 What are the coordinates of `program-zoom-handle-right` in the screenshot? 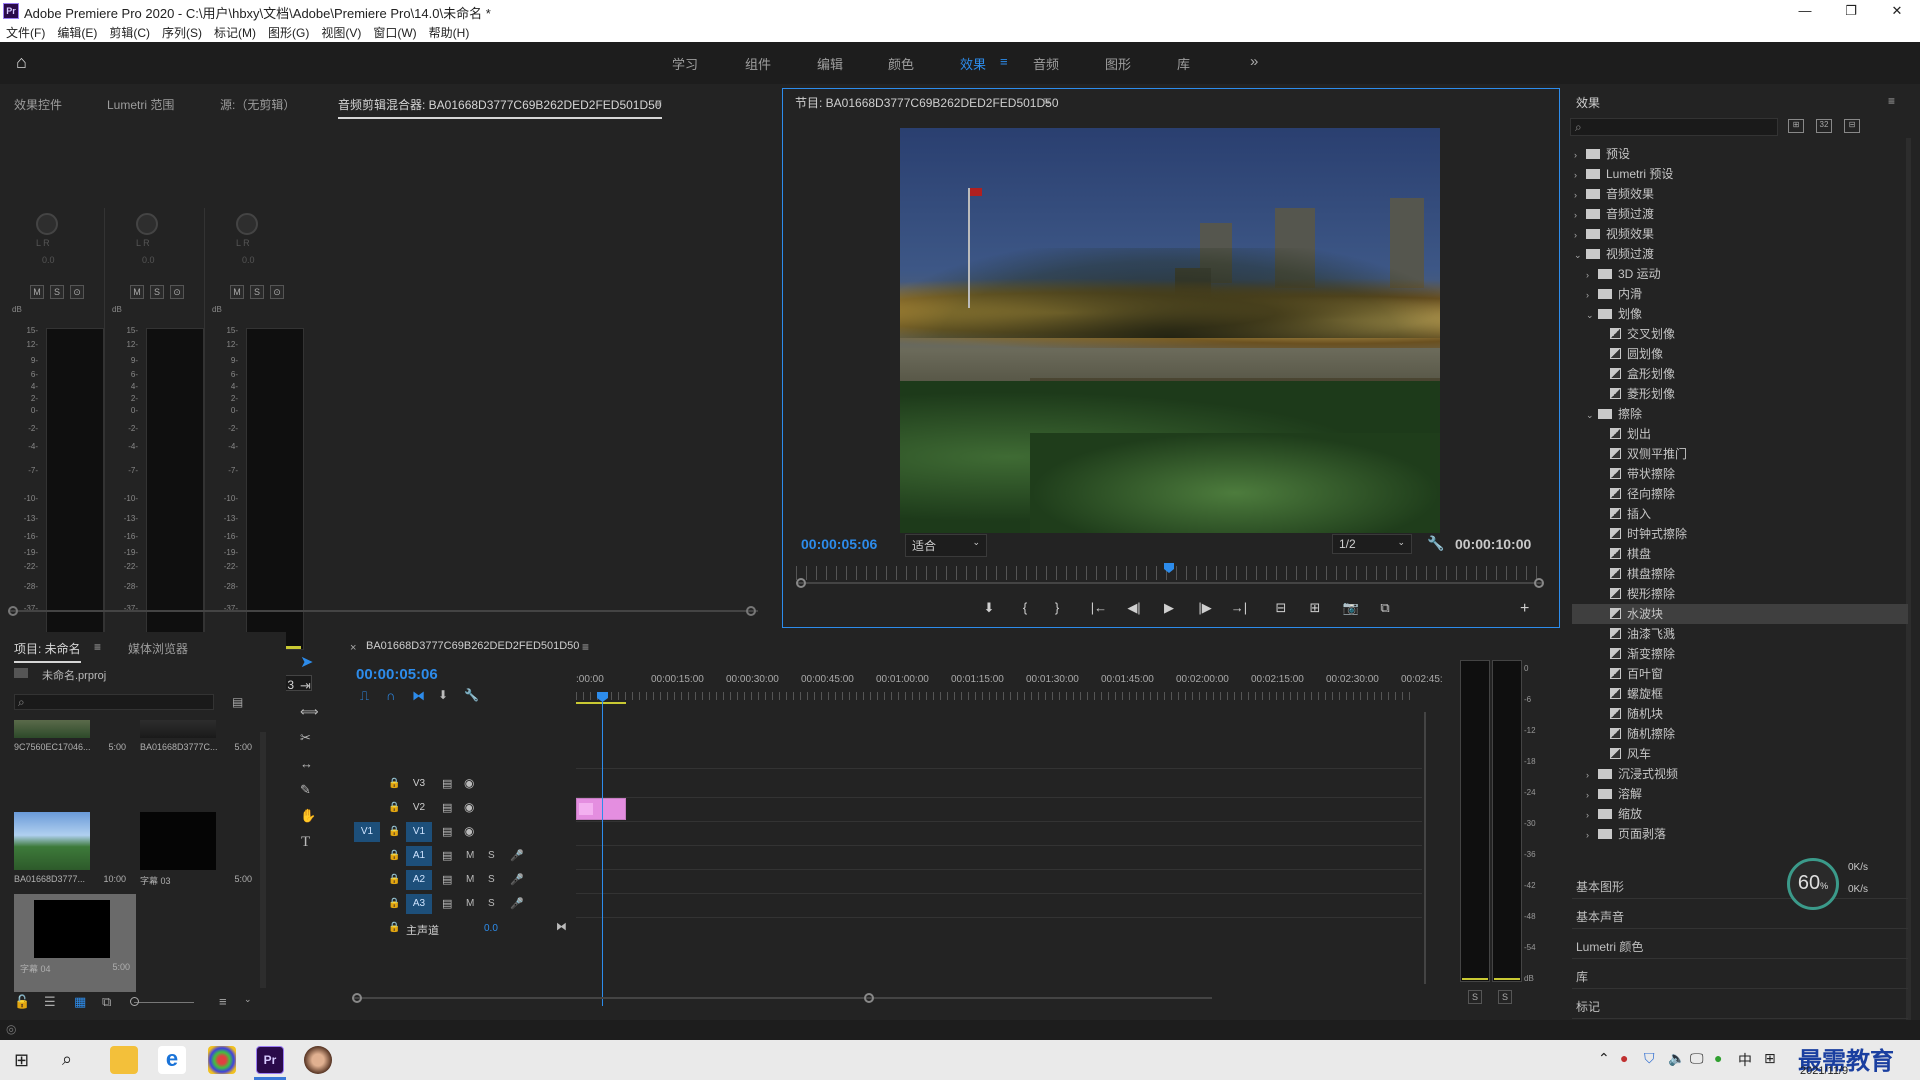 It's located at (1539, 583).